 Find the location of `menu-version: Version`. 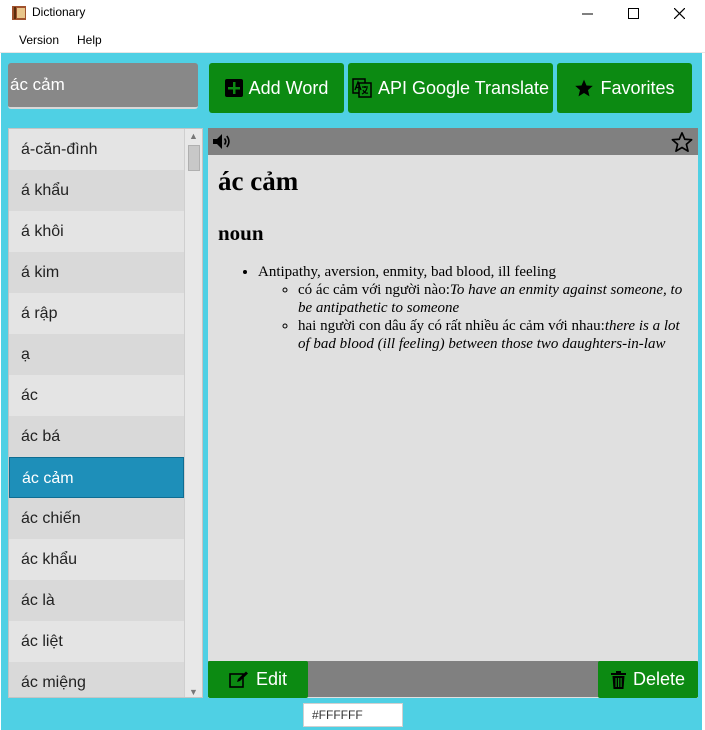

menu-version: Version is located at coordinates (39, 40).